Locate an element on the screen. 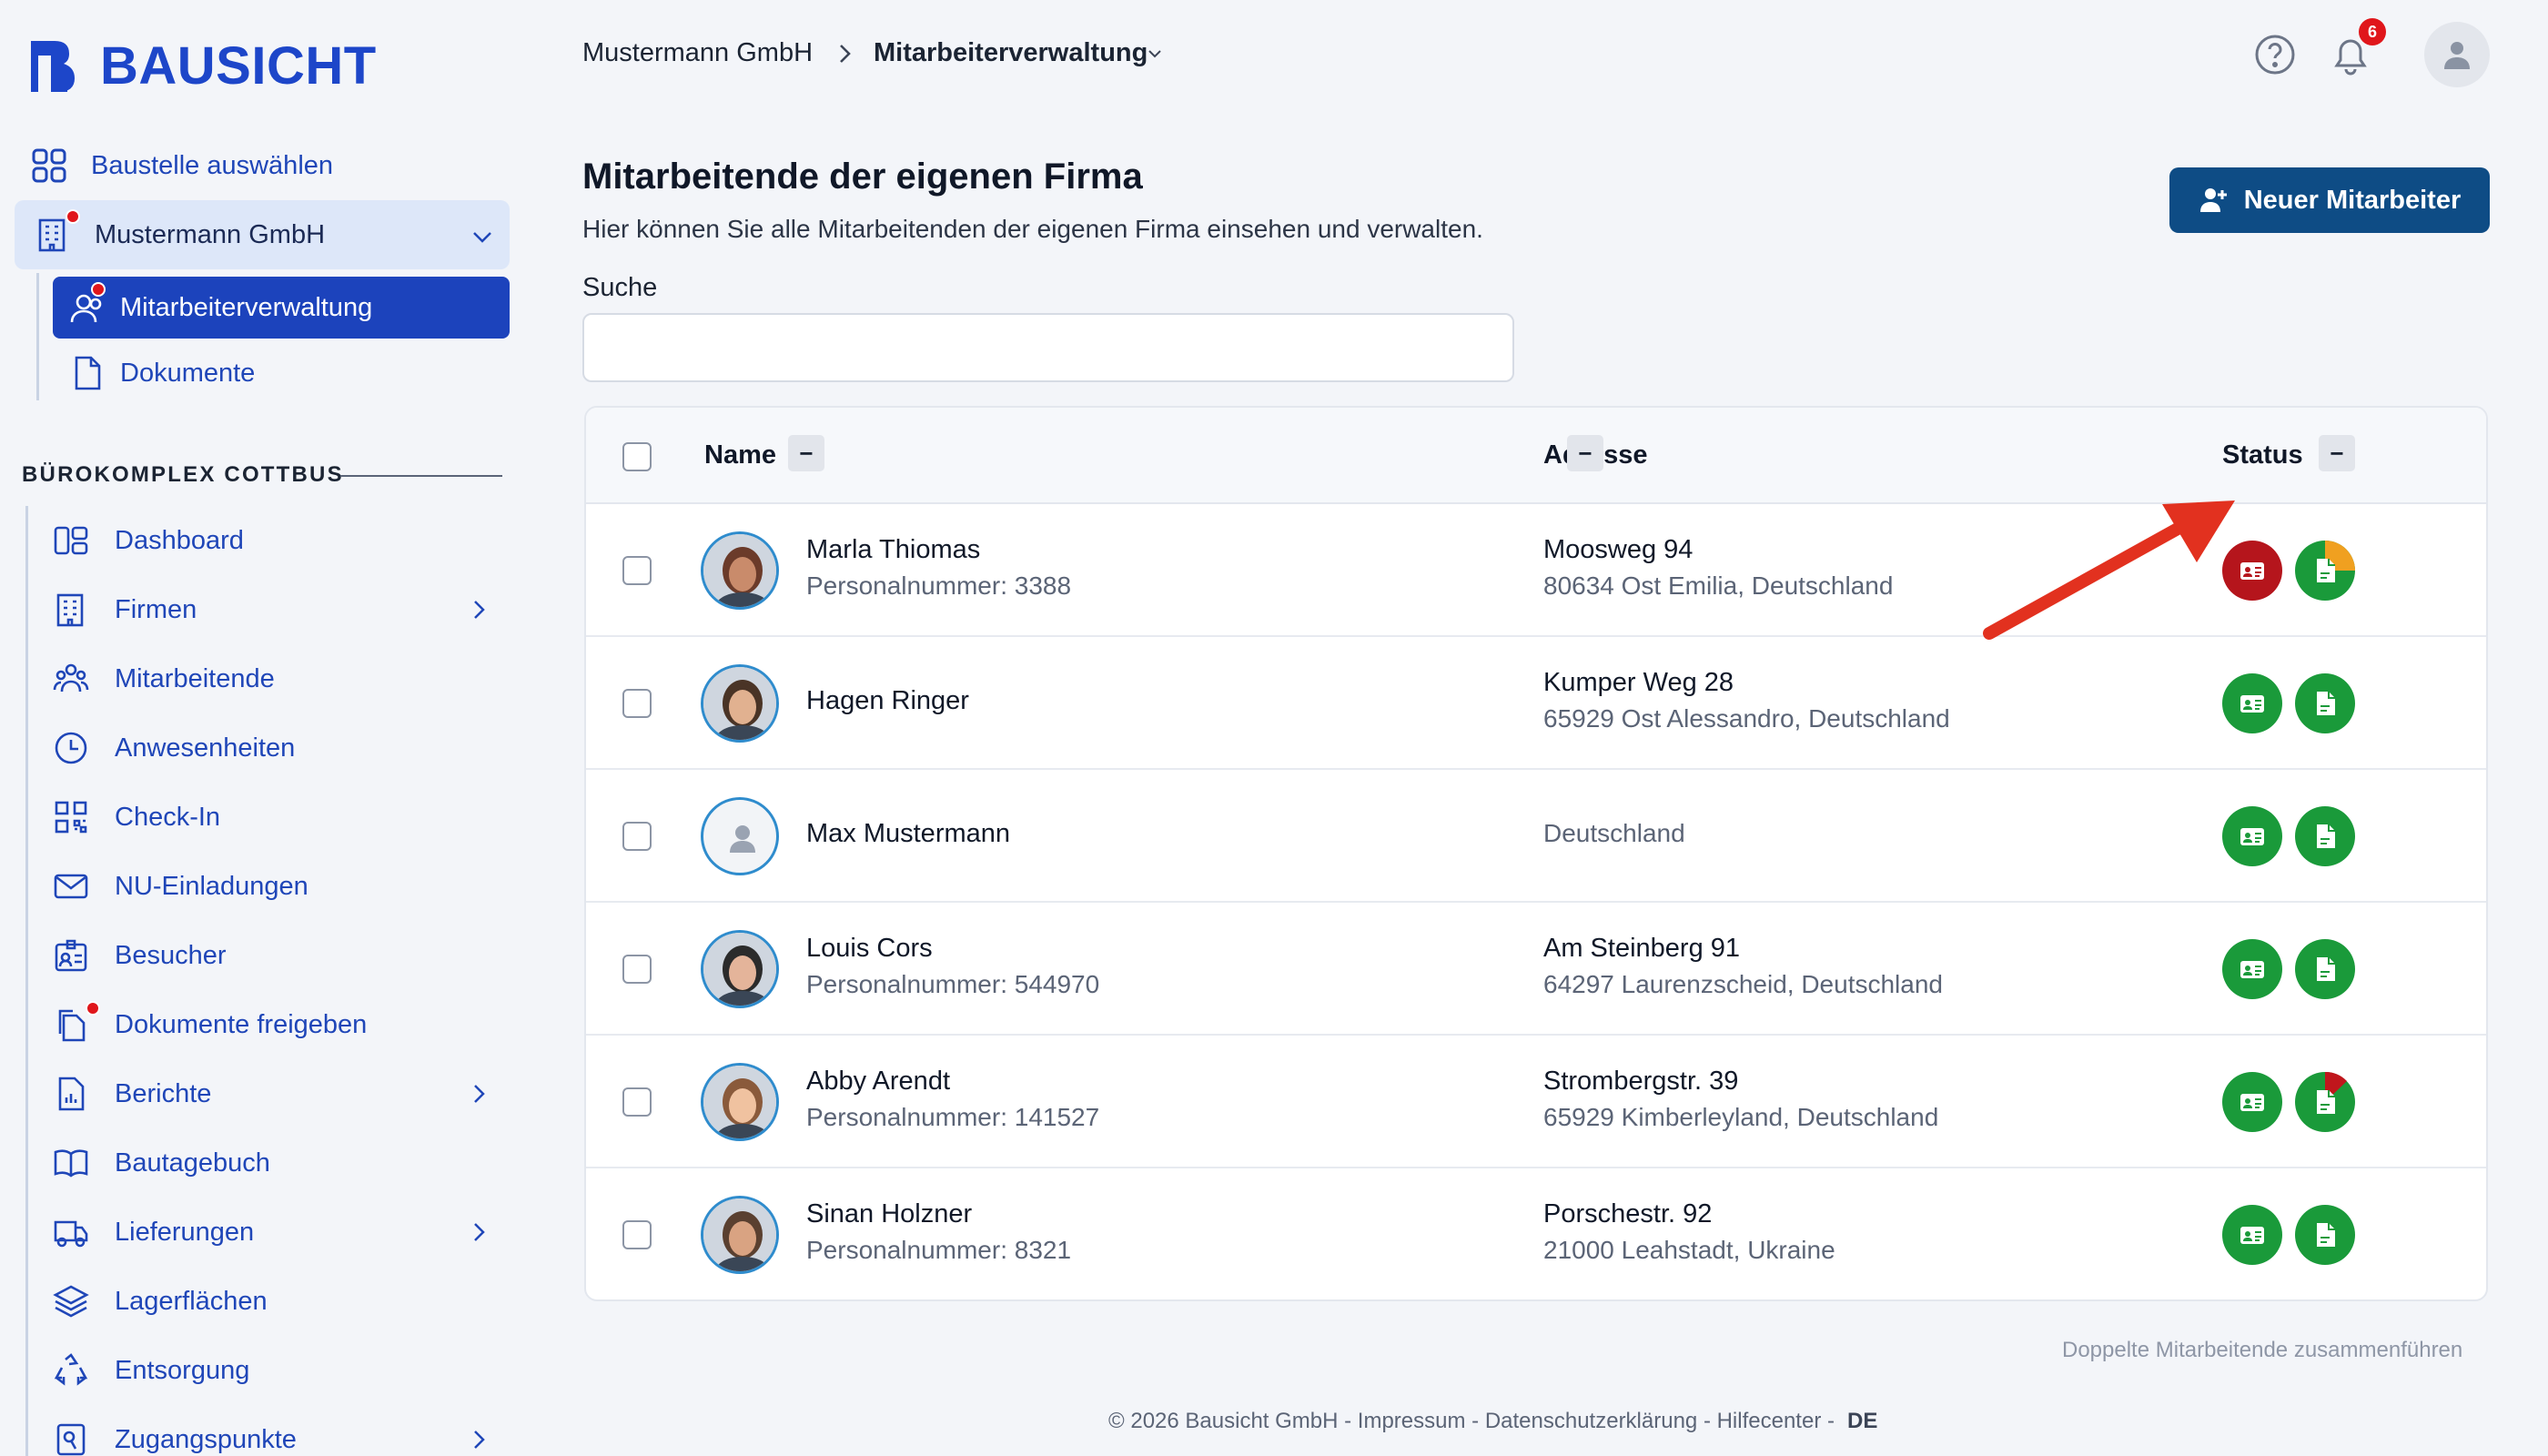 The height and width of the screenshot is (1456, 2548). address-street: Am Steinberg 91 is located at coordinates (1642, 949).